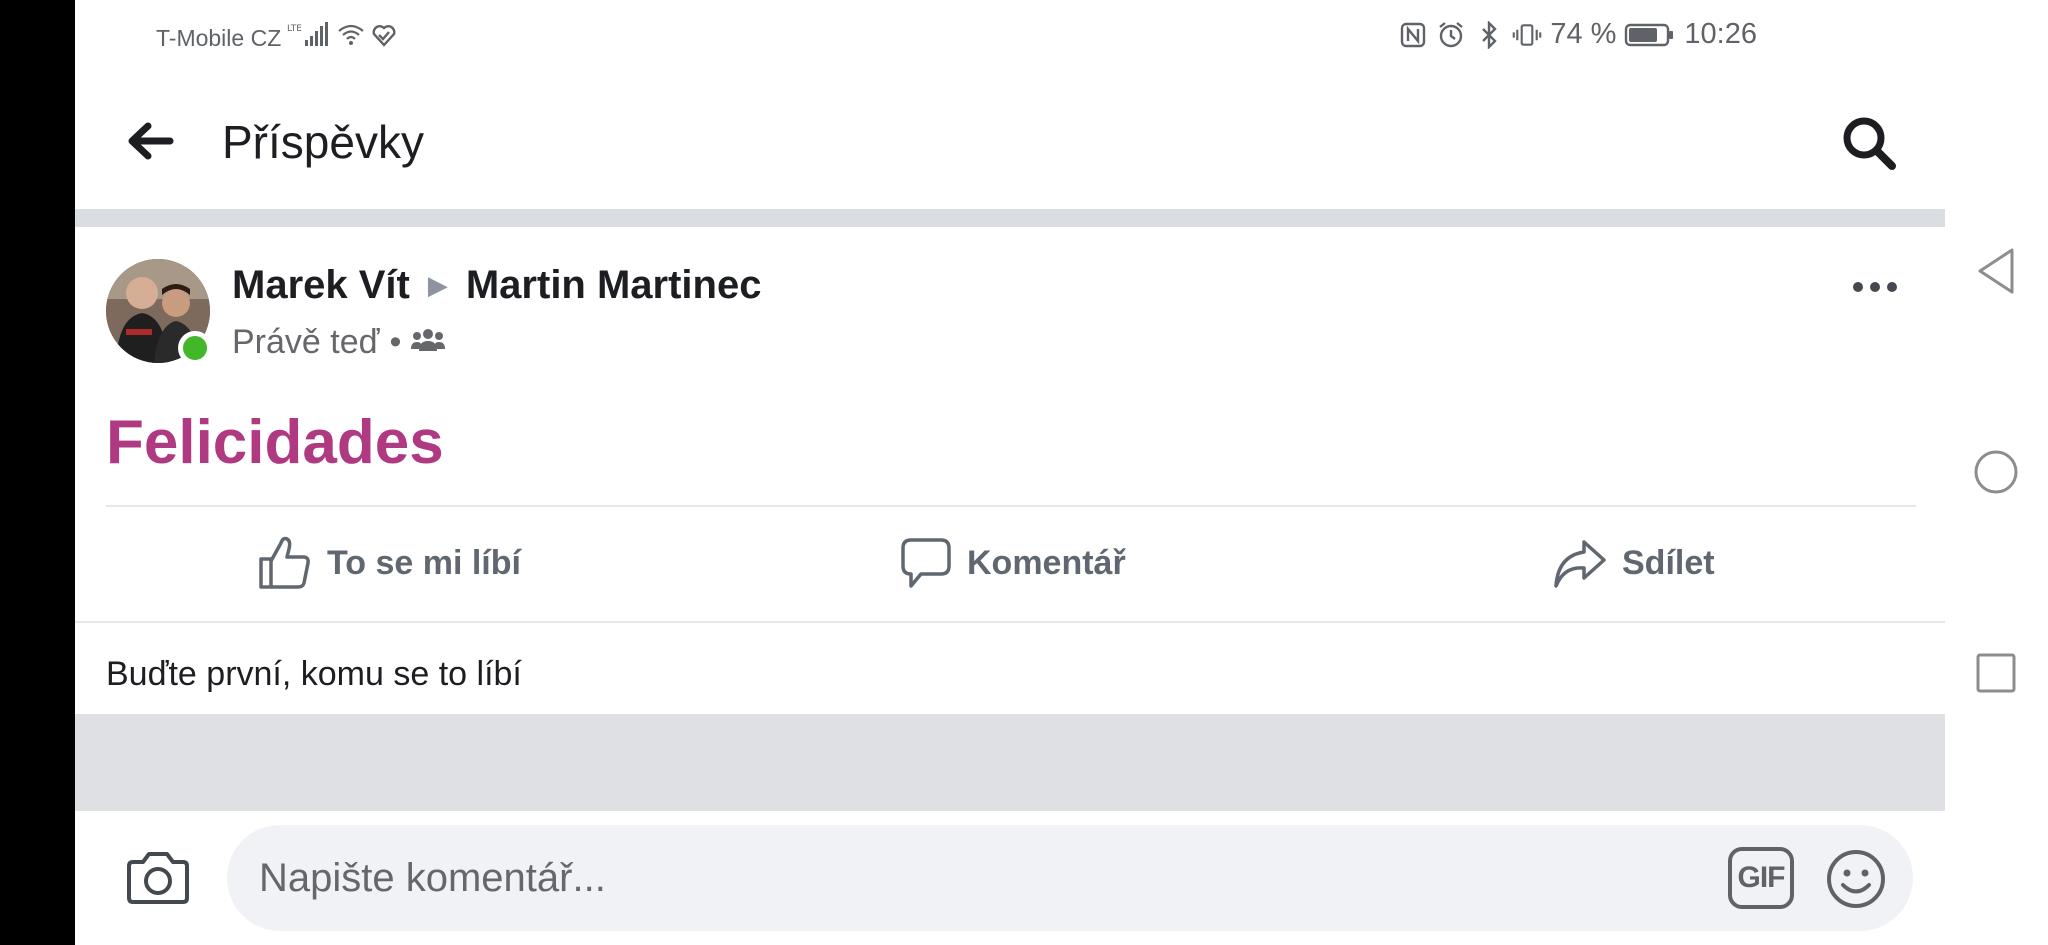  What do you see at coordinates (1489, 35) in the screenshot?
I see `bluetooth-icon` at bounding box center [1489, 35].